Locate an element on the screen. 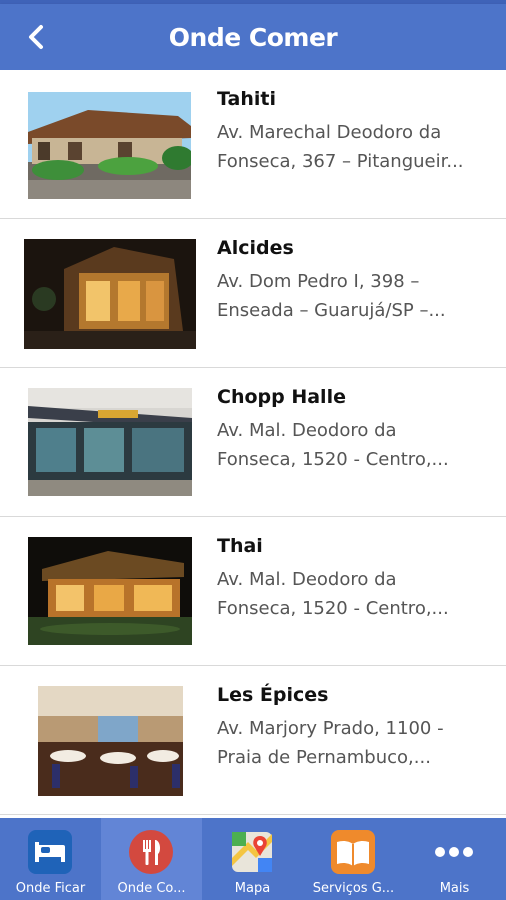 The image size is (506, 900). tab-mapa: Mapa is located at coordinates (252, 859).